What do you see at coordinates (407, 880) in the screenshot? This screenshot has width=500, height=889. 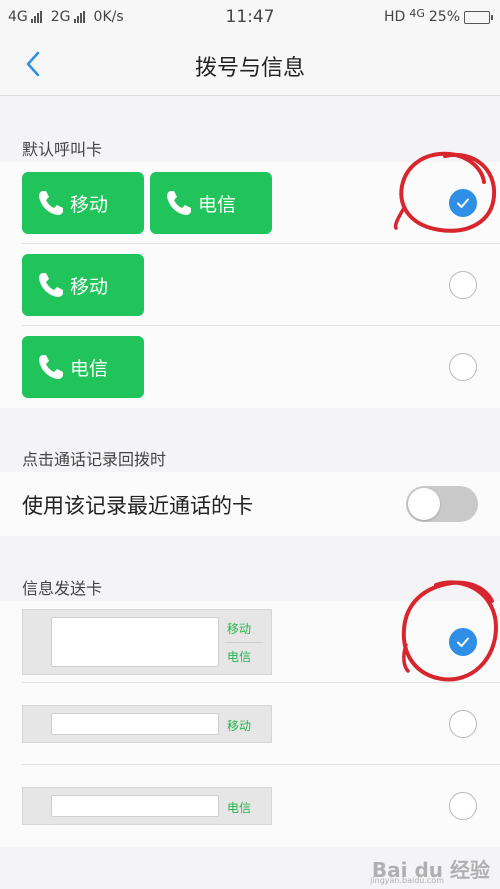 I see `watermark-url: jingyan.baidu.com` at bounding box center [407, 880].